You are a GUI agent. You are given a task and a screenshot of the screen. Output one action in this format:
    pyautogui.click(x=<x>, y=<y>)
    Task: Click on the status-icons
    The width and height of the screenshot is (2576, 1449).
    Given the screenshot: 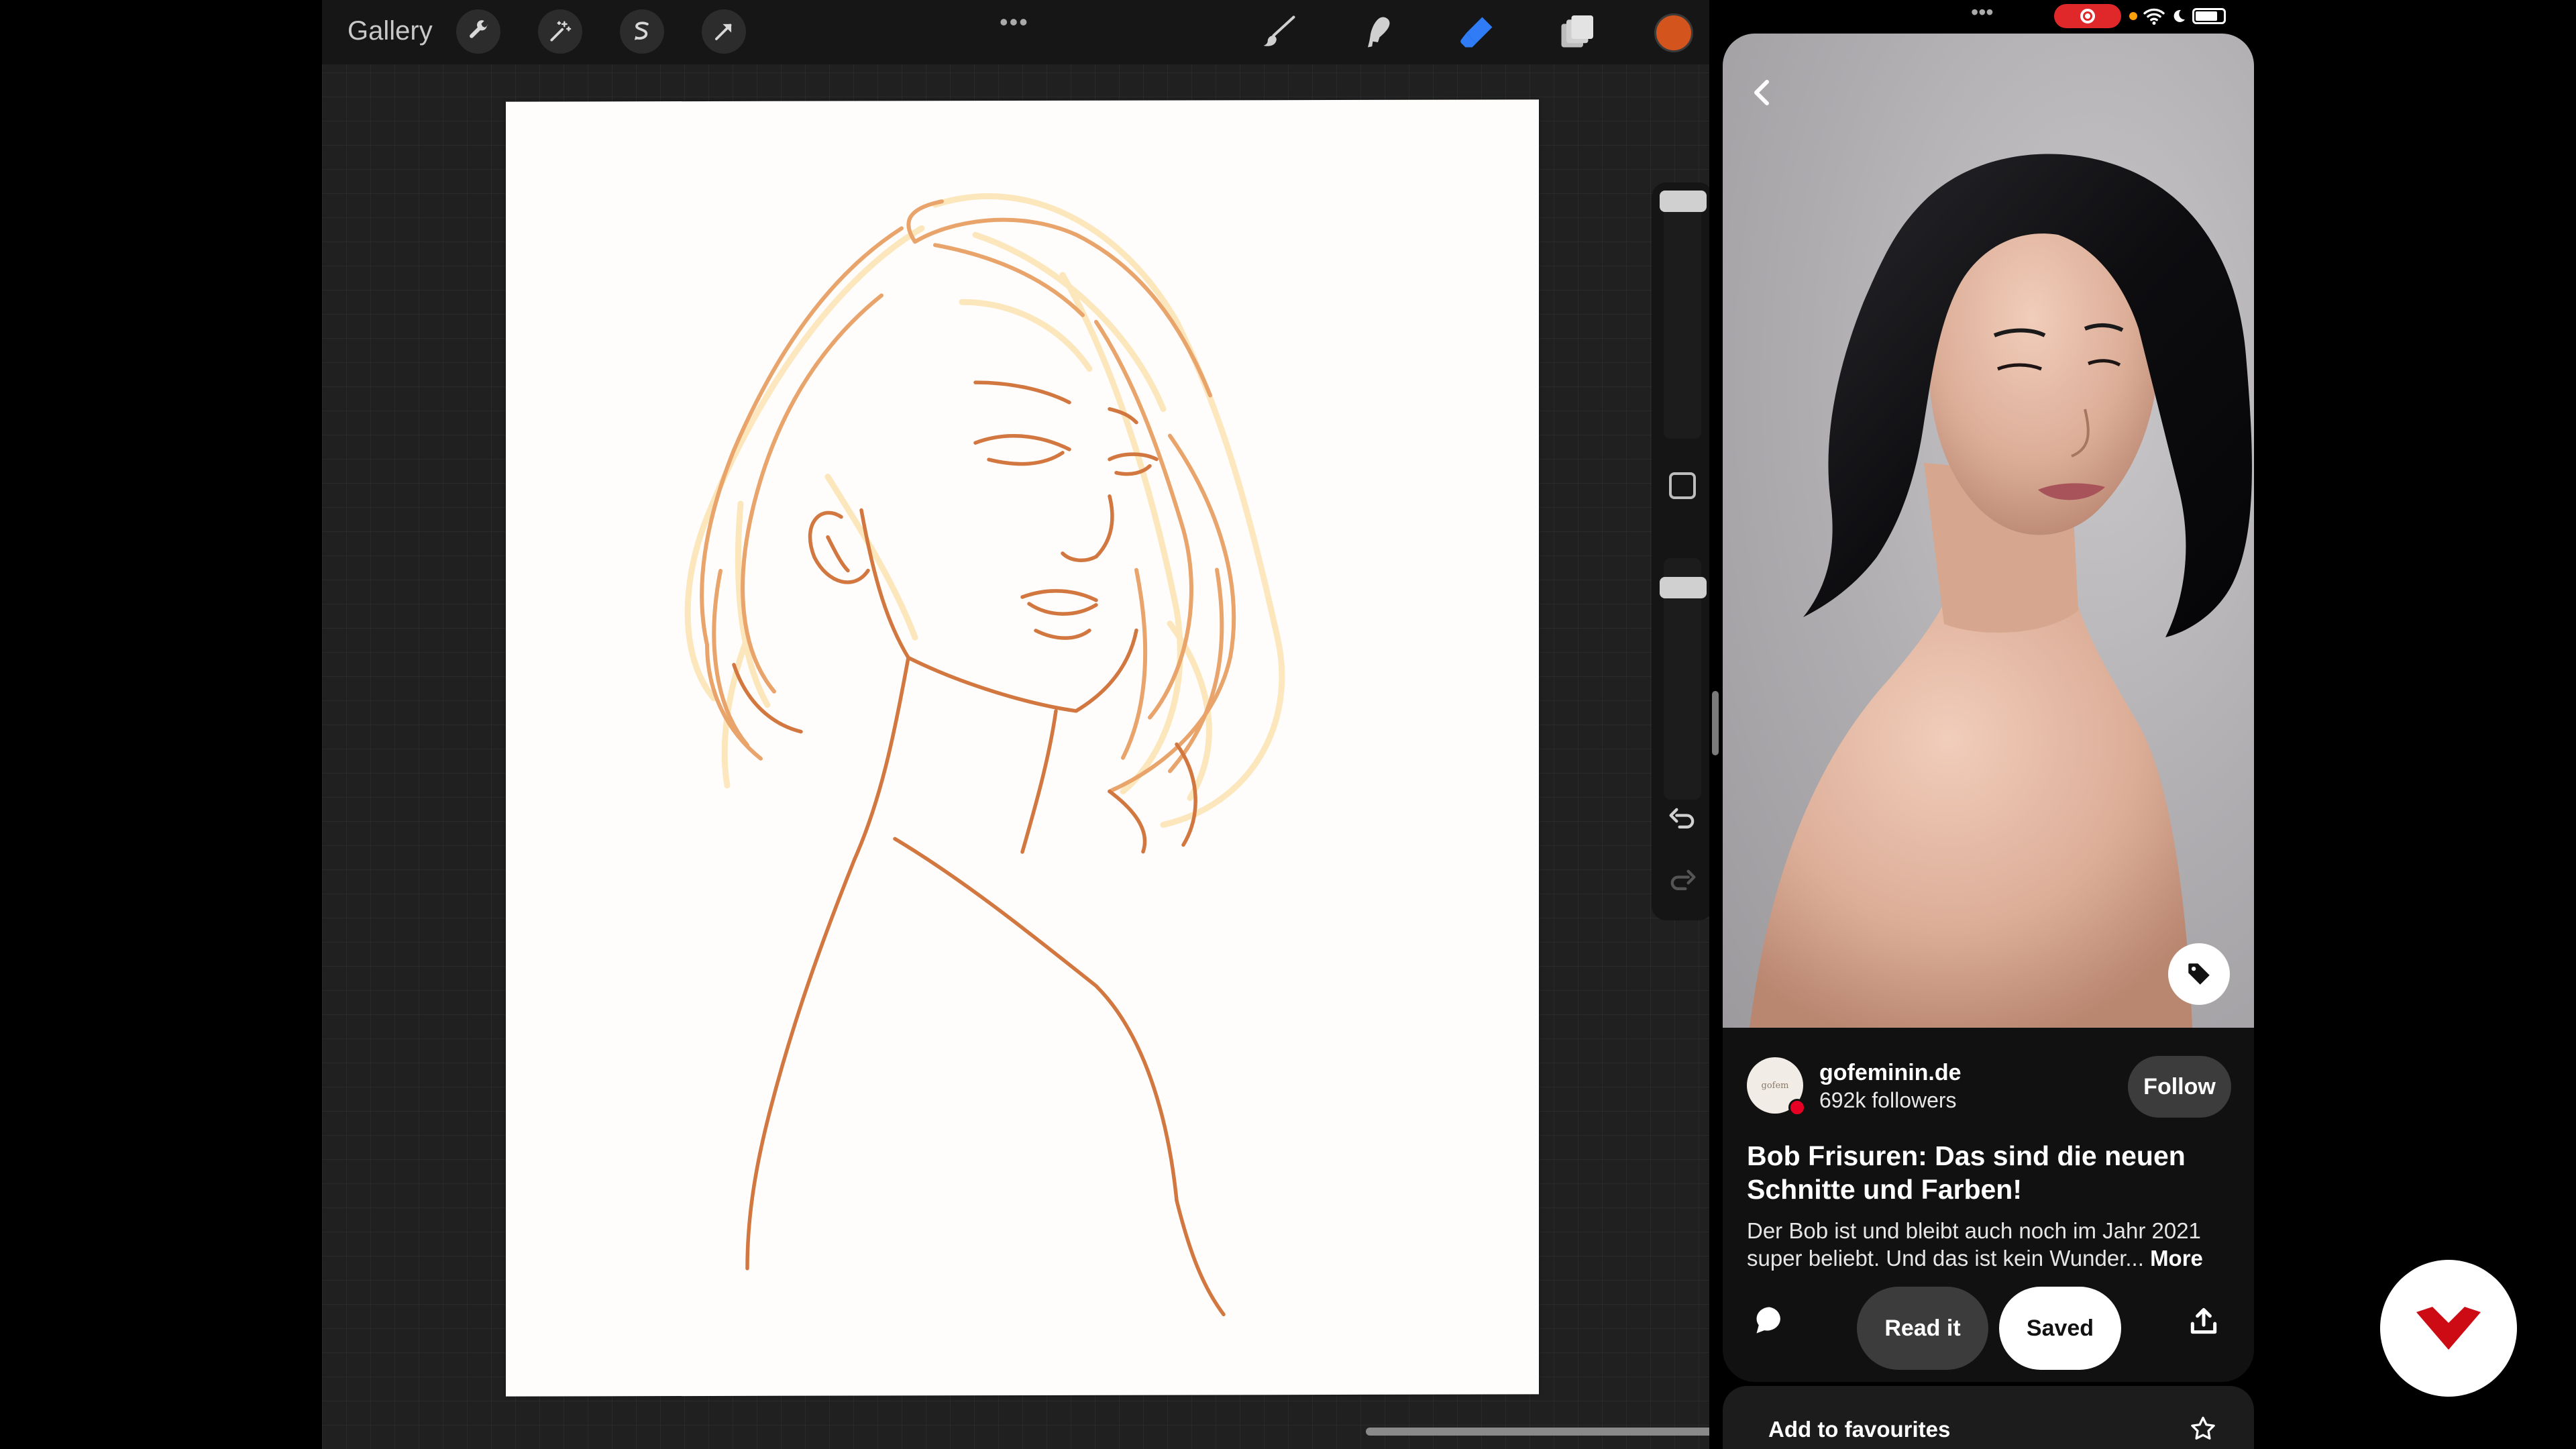 What is the action you would take?
    pyautogui.click(x=2177, y=16)
    